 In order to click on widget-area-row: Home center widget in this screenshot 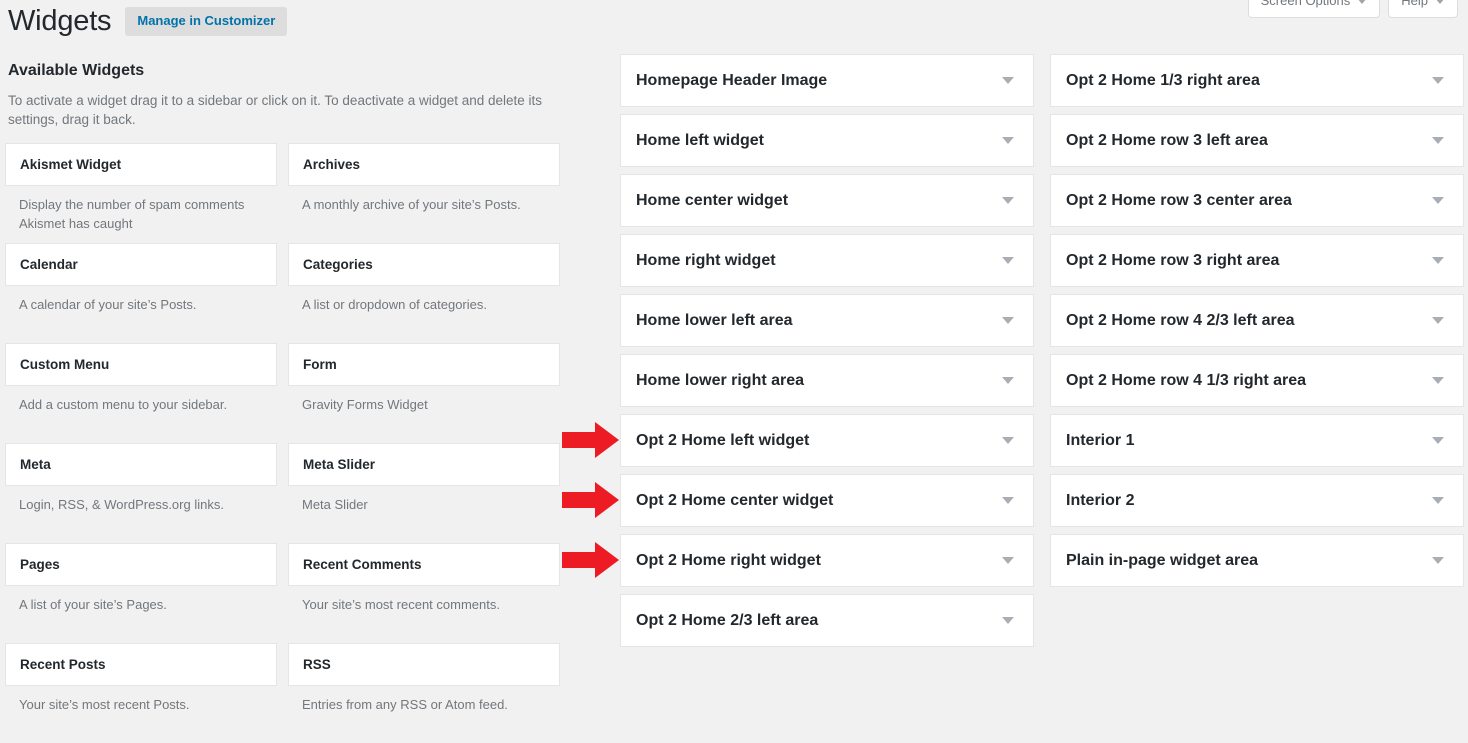, I will do `click(827, 200)`.